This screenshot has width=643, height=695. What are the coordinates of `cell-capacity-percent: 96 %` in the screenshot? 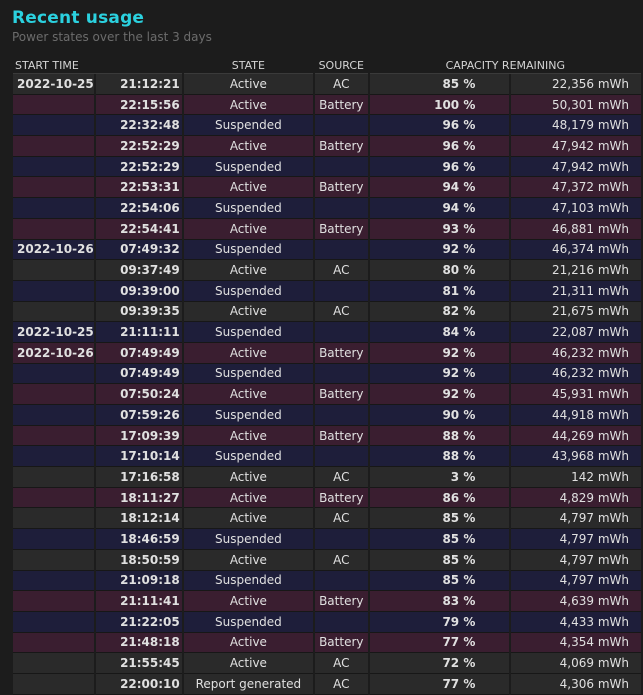 It's located at (439, 146).